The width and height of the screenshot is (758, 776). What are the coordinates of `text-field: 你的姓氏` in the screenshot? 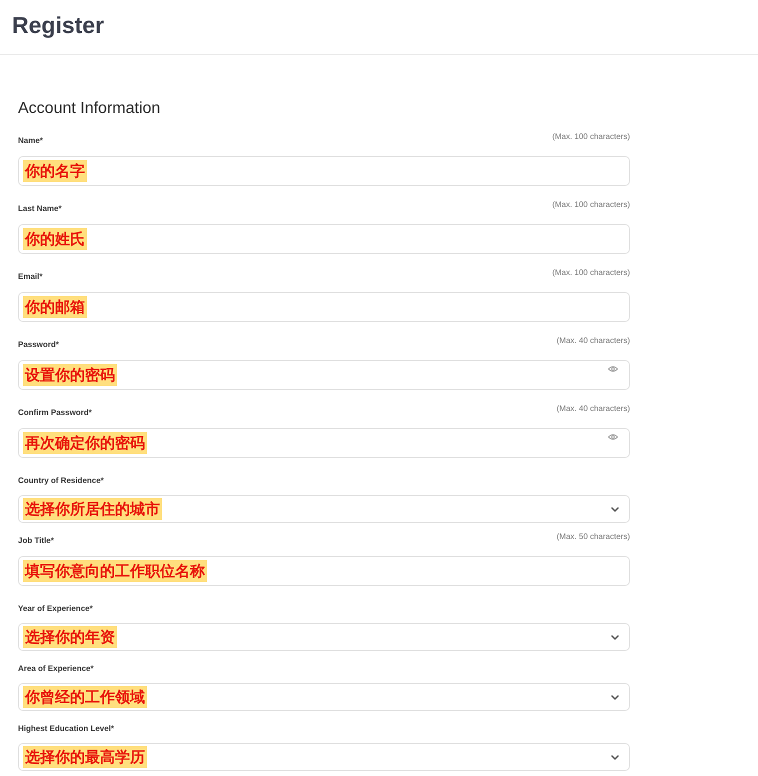 It's located at (324, 239).